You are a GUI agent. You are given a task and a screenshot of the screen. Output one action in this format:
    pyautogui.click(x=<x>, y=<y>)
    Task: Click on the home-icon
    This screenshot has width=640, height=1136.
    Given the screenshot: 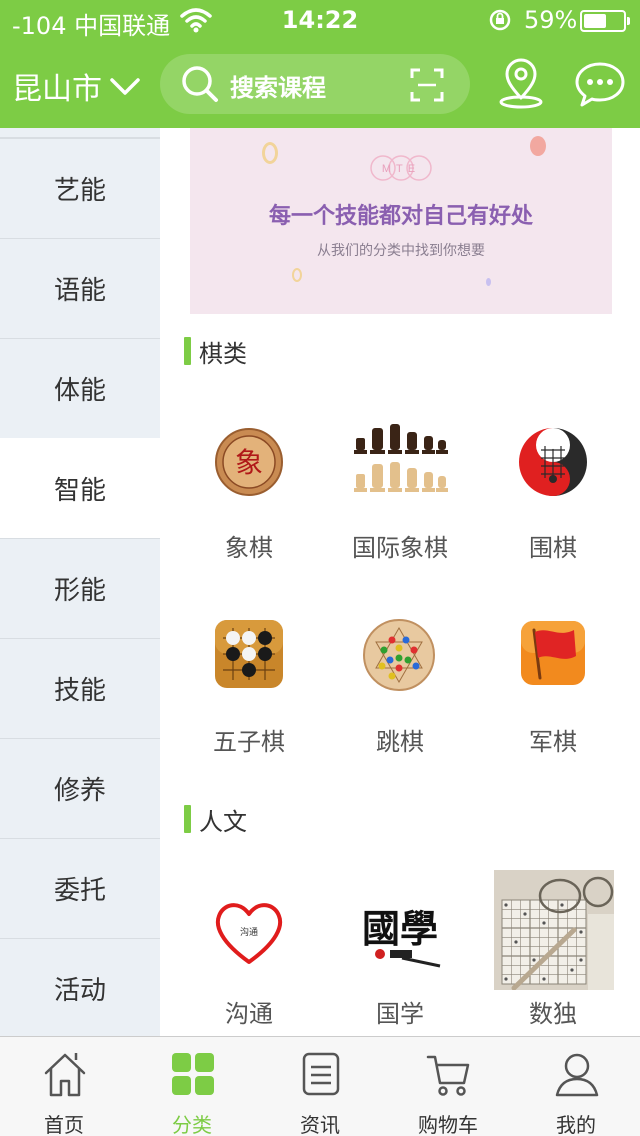 What is the action you would take?
    pyautogui.click(x=65, y=1075)
    